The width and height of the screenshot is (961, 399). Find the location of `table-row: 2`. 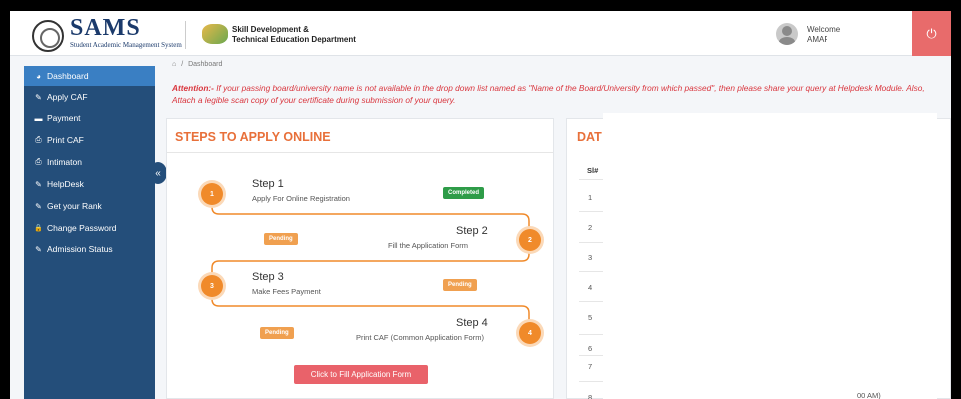

table-row: 2 is located at coordinates (590, 227).